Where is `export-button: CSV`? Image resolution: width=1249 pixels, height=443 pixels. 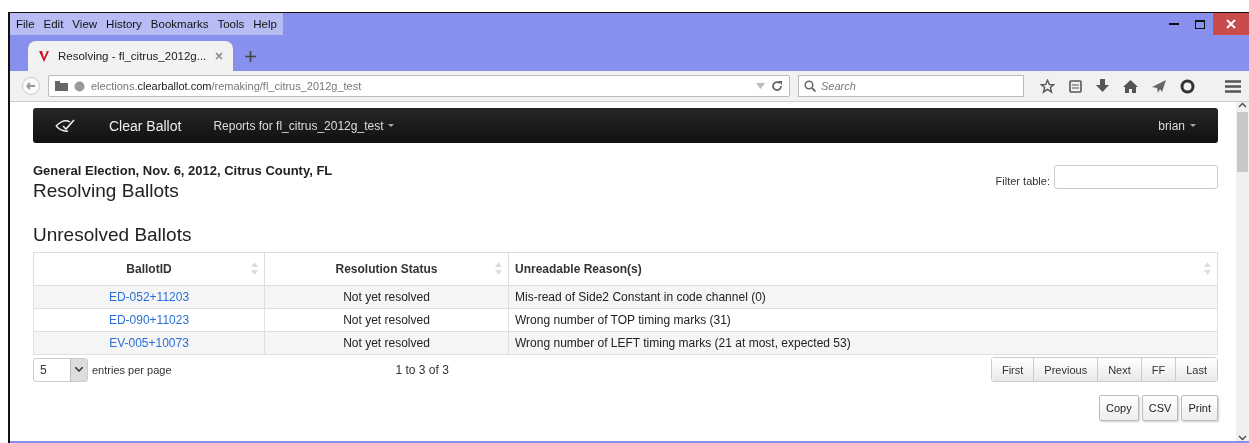
export-button: CSV is located at coordinates (1160, 408).